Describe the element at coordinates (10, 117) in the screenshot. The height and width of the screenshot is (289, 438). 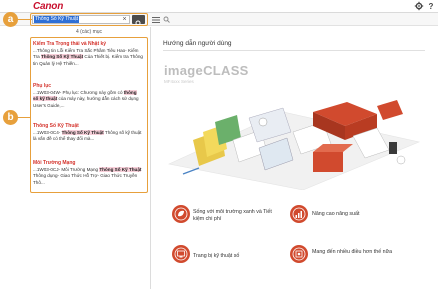
I see `callout-b-badge: b` at that location.